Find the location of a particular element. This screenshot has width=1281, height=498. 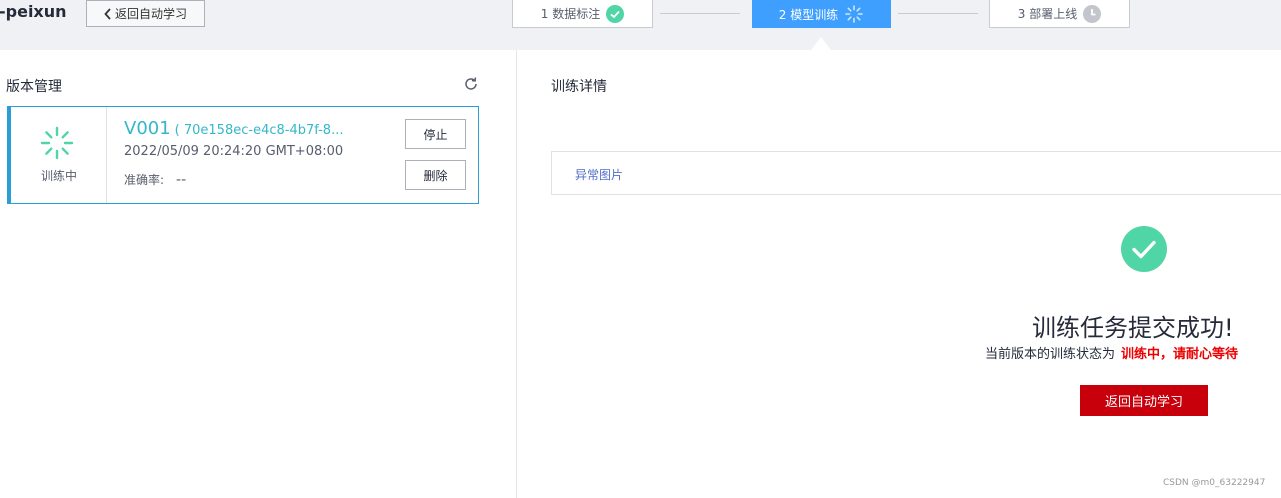

step-deploy: 3 部署上线 is located at coordinates (1059, 14).